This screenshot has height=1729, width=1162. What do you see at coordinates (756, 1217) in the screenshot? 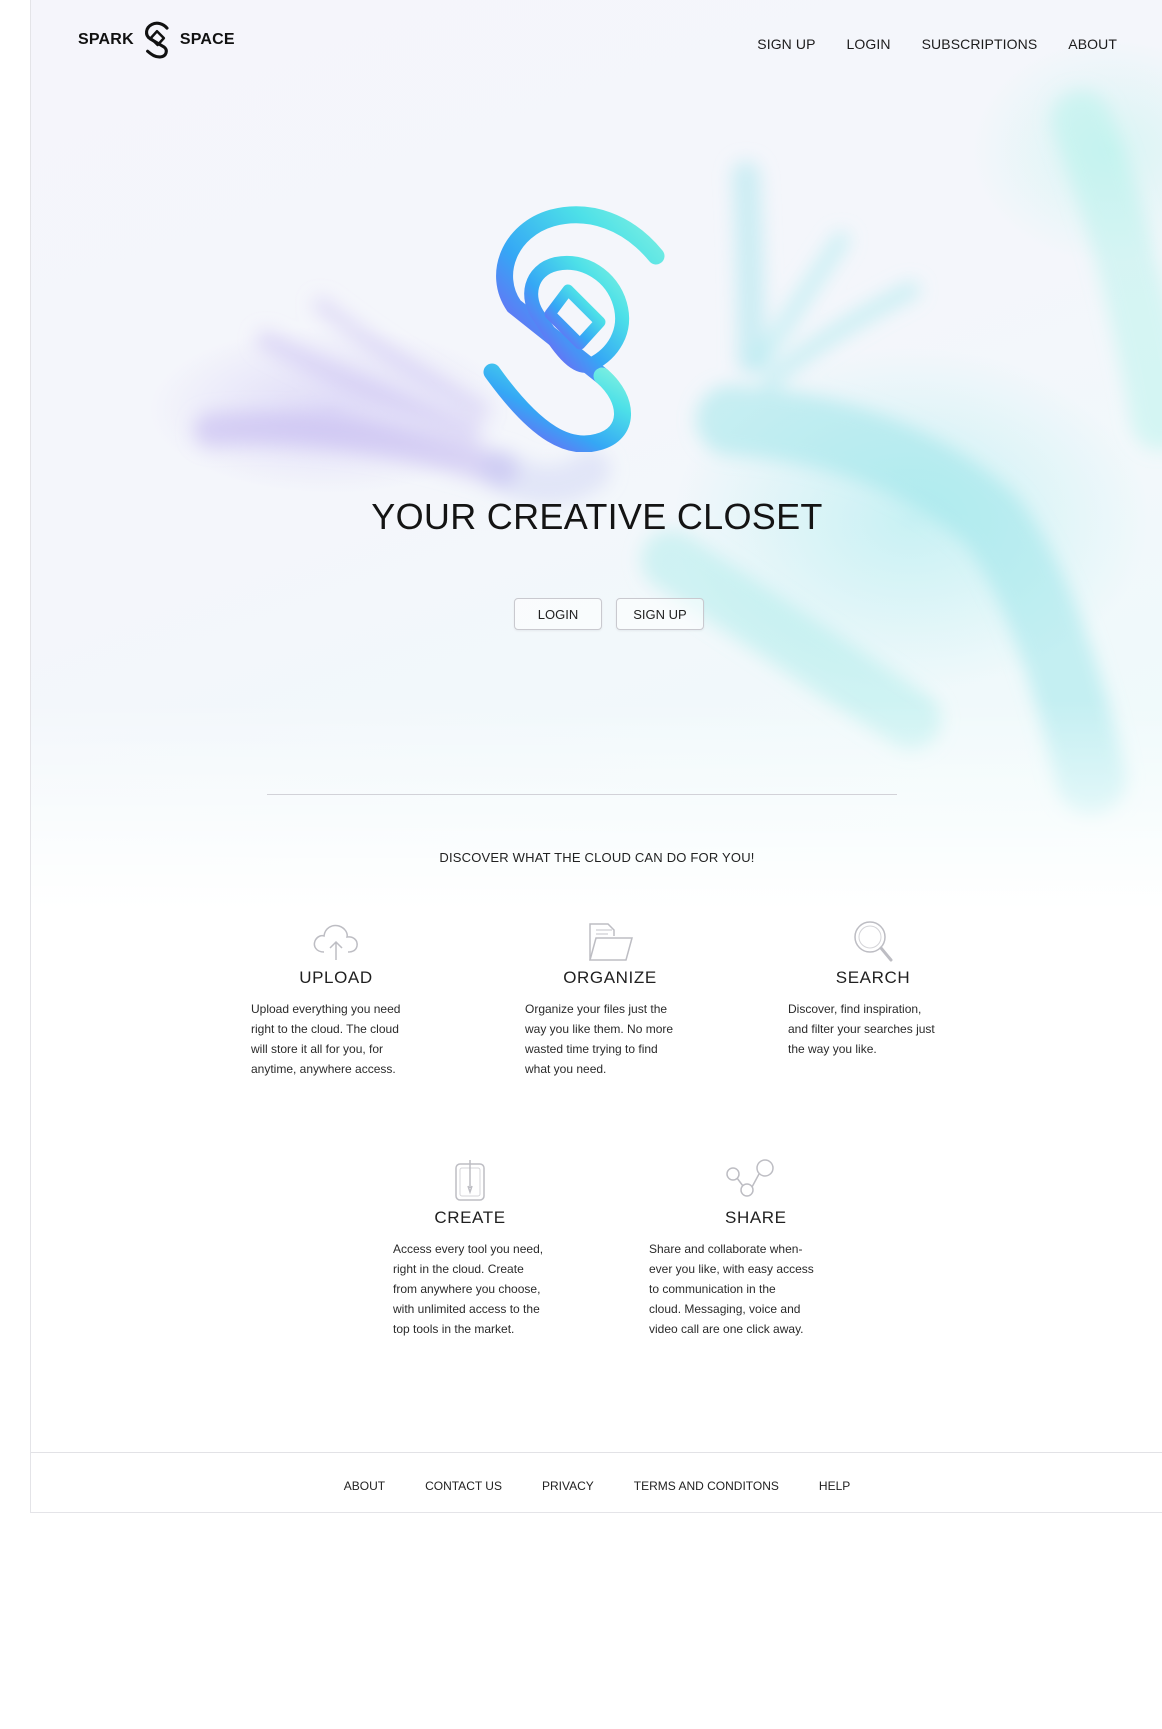
I see `feature-title: SHARE` at bounding box center [756, 1217].